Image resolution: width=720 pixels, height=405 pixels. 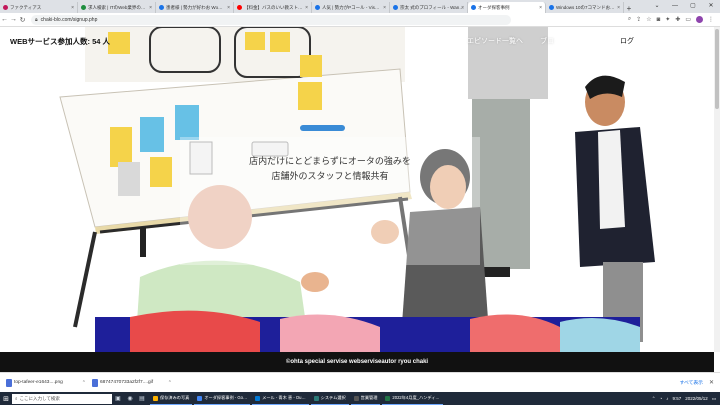 What do you see at coordinates (142, 398) in the screenshot?
I see `folder-icon: ▤` at bounding box center [142, 398].